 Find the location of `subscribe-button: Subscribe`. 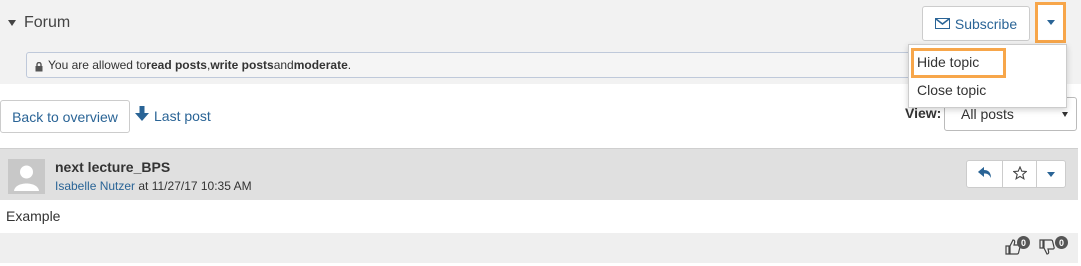

subscribe-button: Subscribe is located at coordinates (976, 23).